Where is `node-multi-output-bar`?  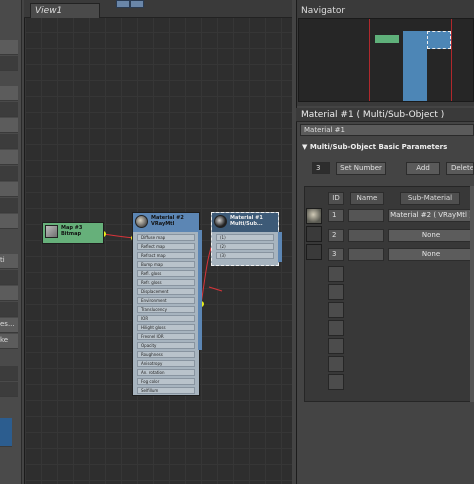 node-multi-output-bar is located at coordinates (280, 247).